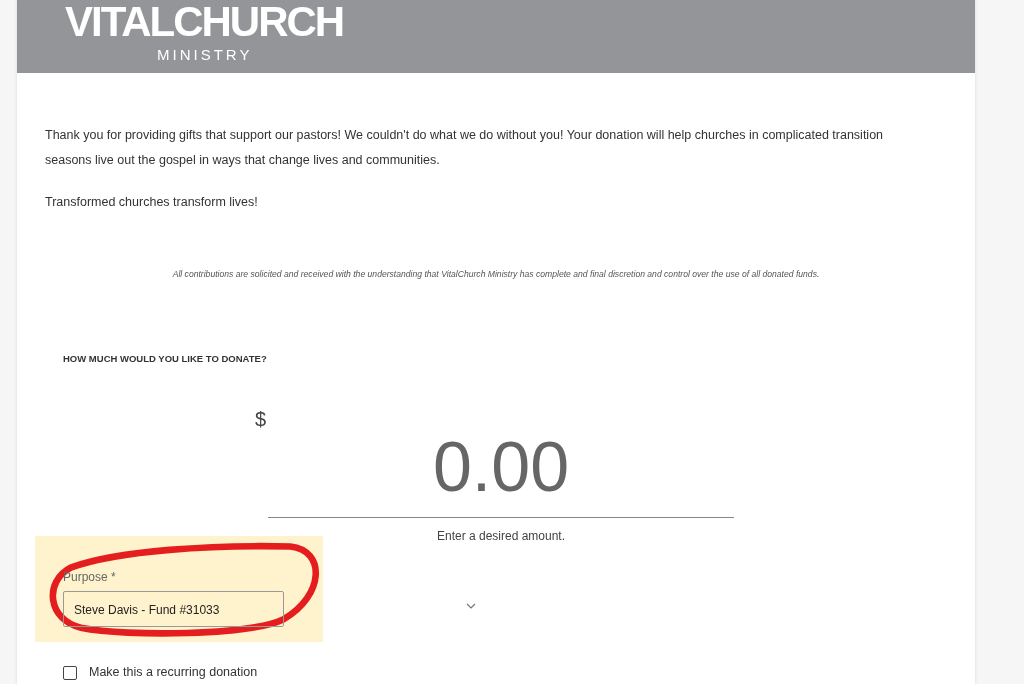 The width and height of the screenshot is (1024, 684). Describe the element at coordinates (152, 202) in the screenshot. I see `intro-paragraph: Transformed churches transform lives!` at that location.